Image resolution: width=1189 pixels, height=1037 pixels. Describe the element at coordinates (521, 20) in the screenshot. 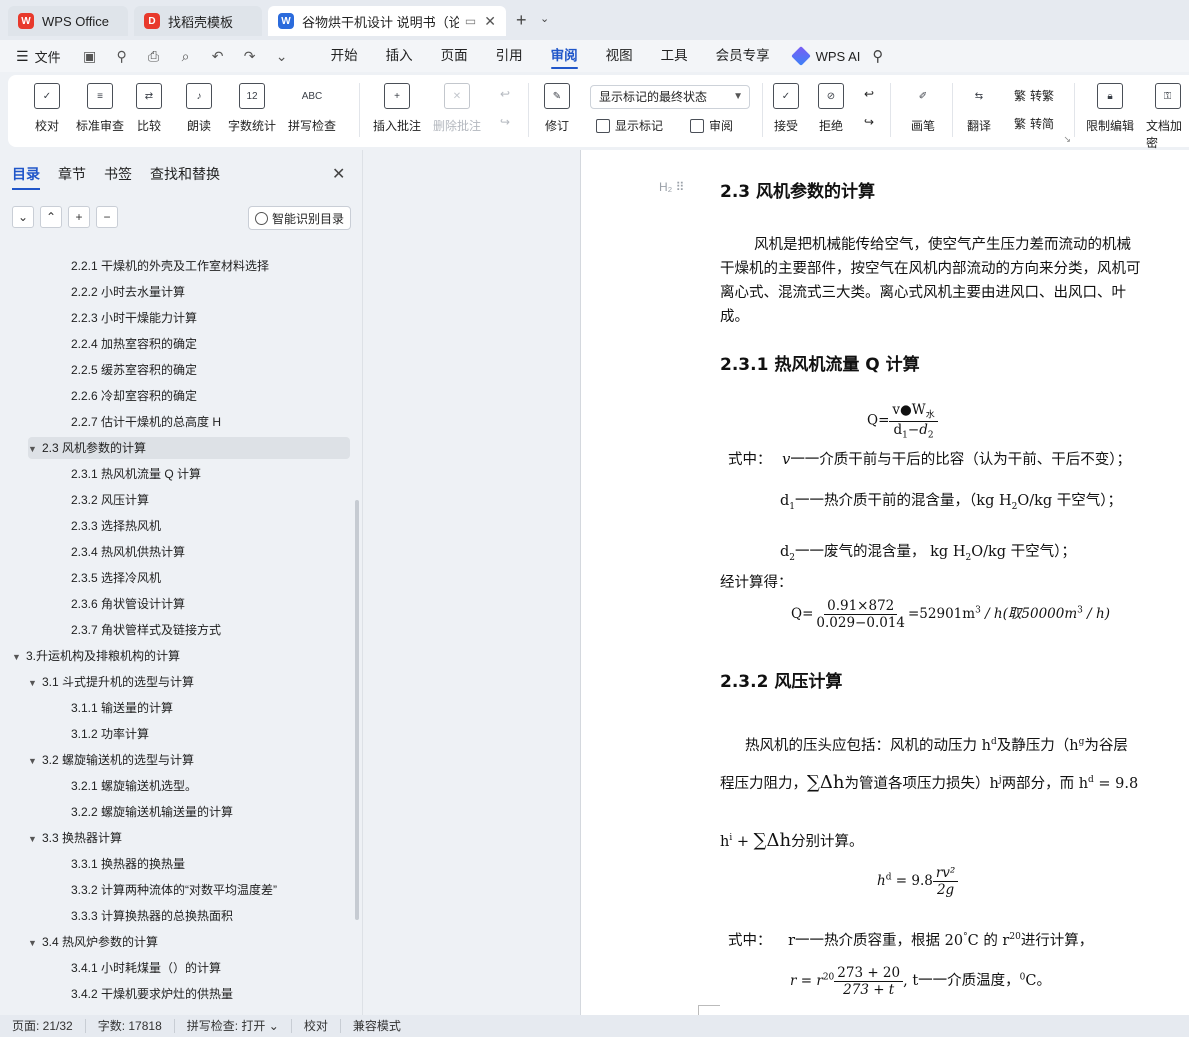

I see `new-tab-icon: +` at that location.